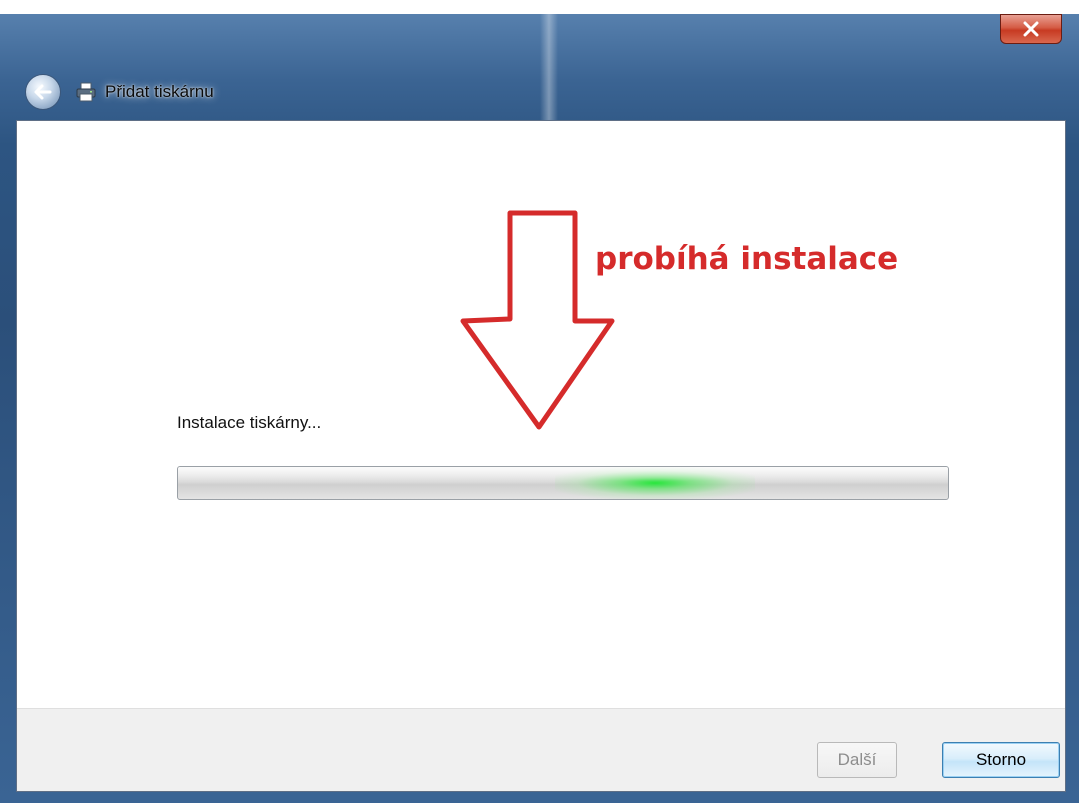  I want to click on window-title: Přidat tiskárnu, so click(159, 91).